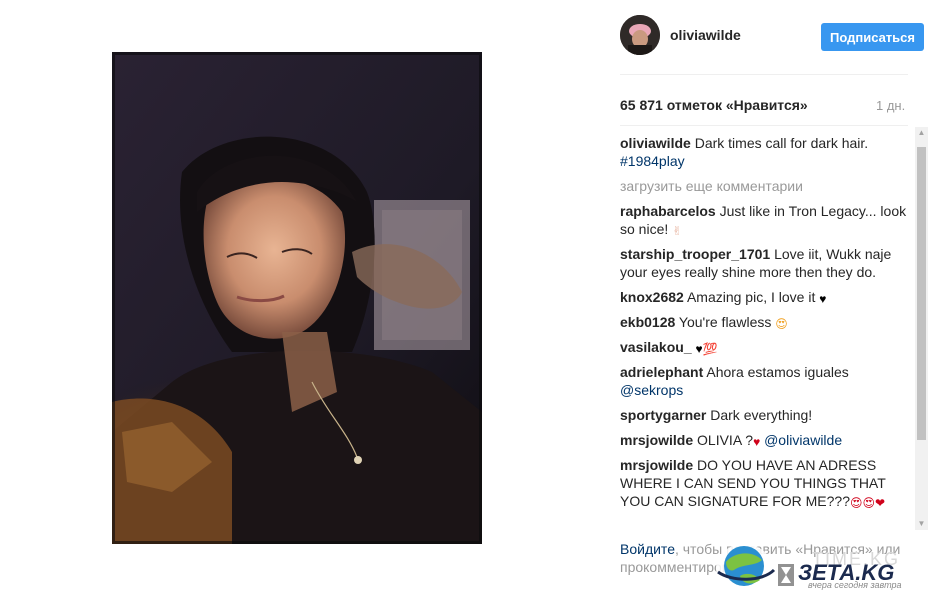  What do you see at coordinates (890, 105) in the screenshot?
I see `post-time: 1 дн.` at bounding box center [890, 105].